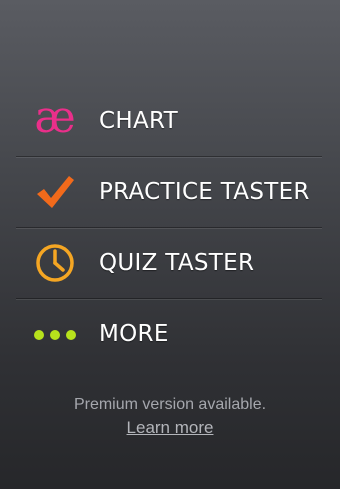 Image resolution: width=340 pixels, height=489 pixels. What do you see at coordinates (170, 428) in the screenshot?
I see `learn-more-link: Learn more` at bounding box center [170, 428].